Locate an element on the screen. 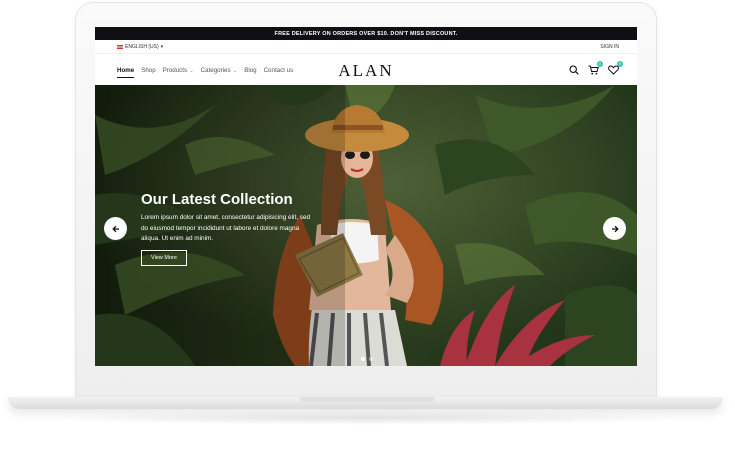 Image resolution: width=735 pixels, height=453 pixels. sign-in-link: SIGN IN is located at coordinates (609, 47).